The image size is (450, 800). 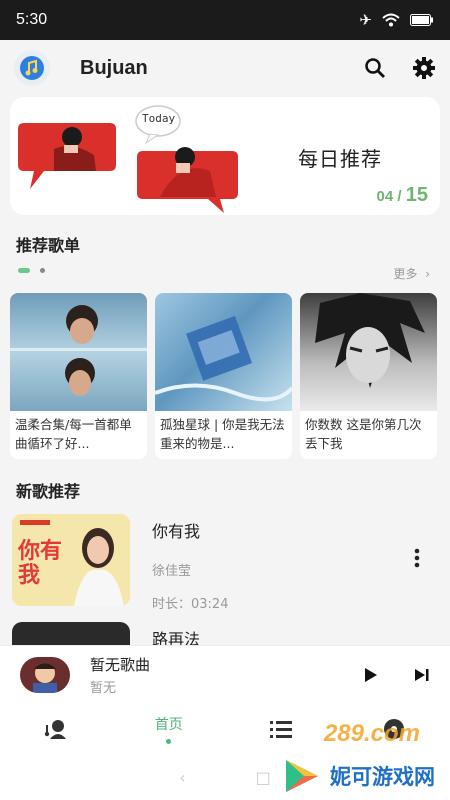 I want to click on wifi-icon, so click(x=391, y=20).